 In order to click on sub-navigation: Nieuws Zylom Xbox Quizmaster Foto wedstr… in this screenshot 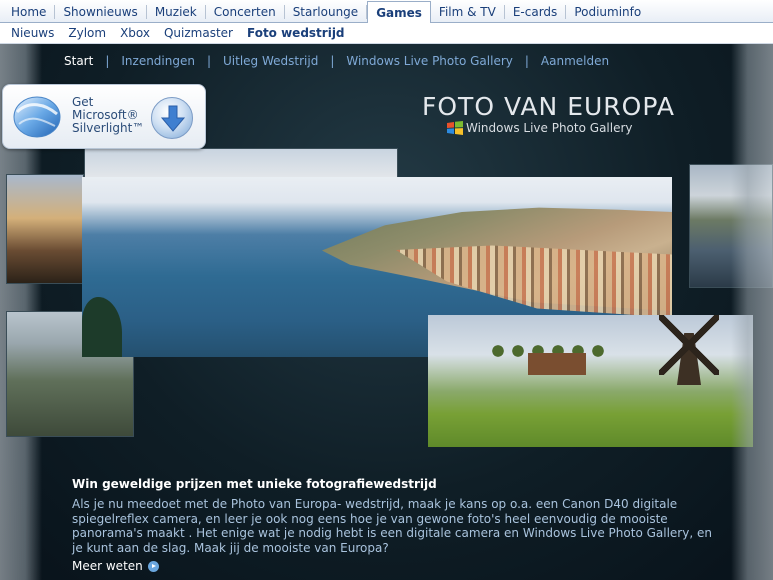, I will do `click(386, 33)`.